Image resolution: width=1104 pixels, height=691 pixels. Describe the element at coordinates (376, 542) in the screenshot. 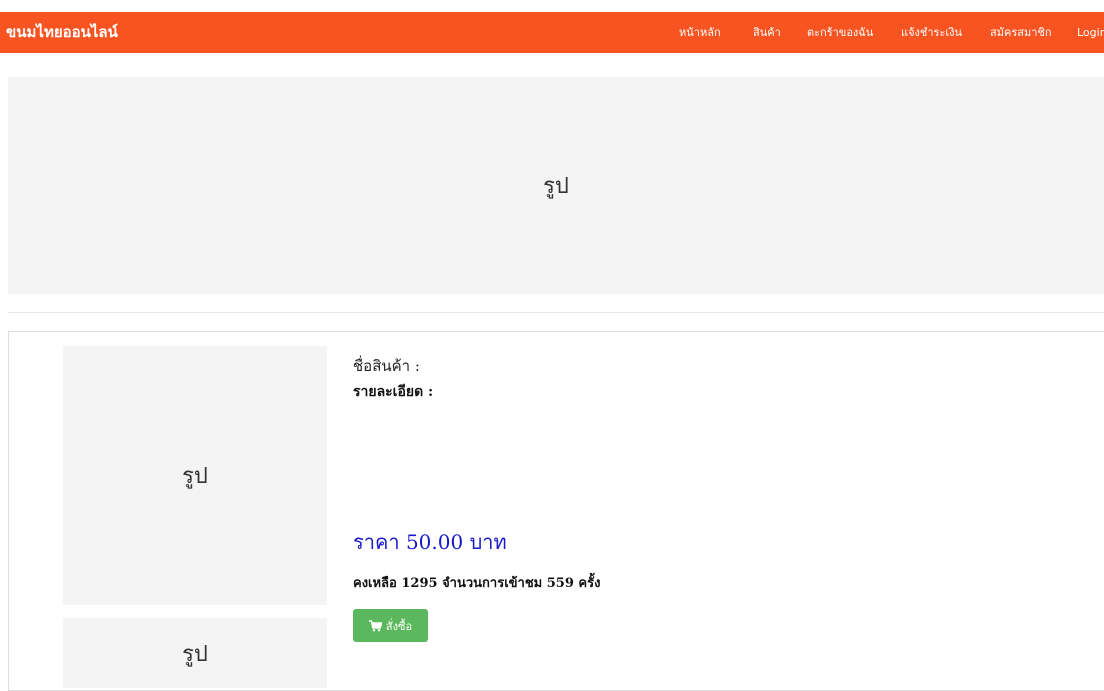

I see `price-prefix: ราคา` at that location.